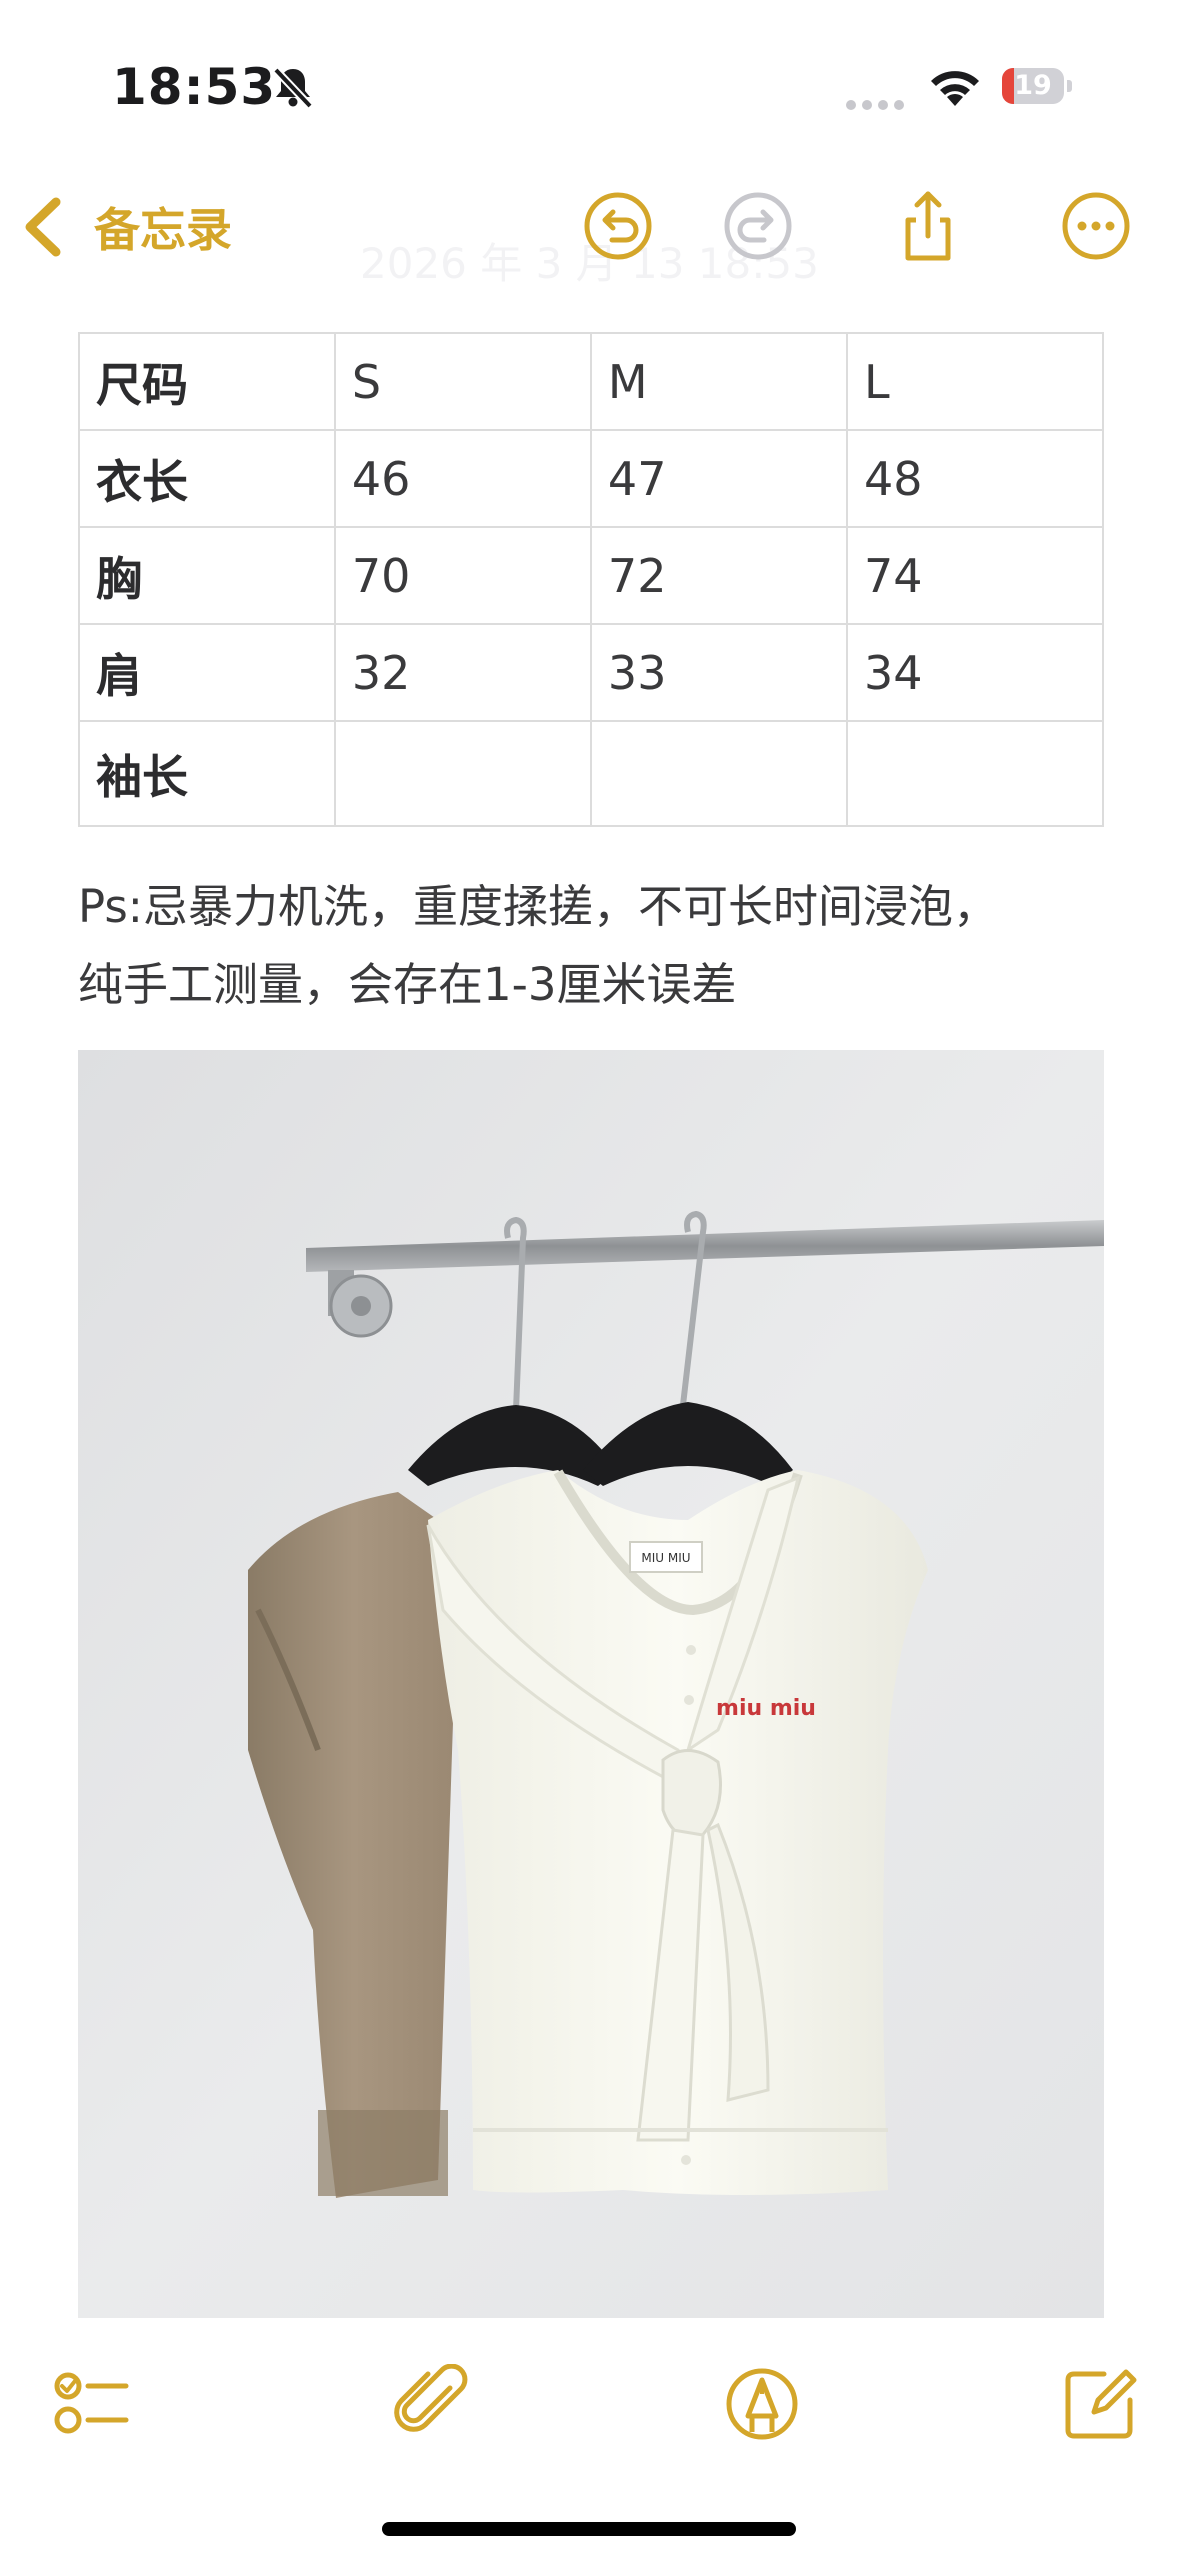 This screenshot has height=2556, width=1179. Describe the element at coordinates (598, 946) in the screenshot. I see `note-text: Ps:忌暴力机洗，重度揉搓，不可长时间浸泡， 纯手工测量，会存在1-3厘米误差` at that location.